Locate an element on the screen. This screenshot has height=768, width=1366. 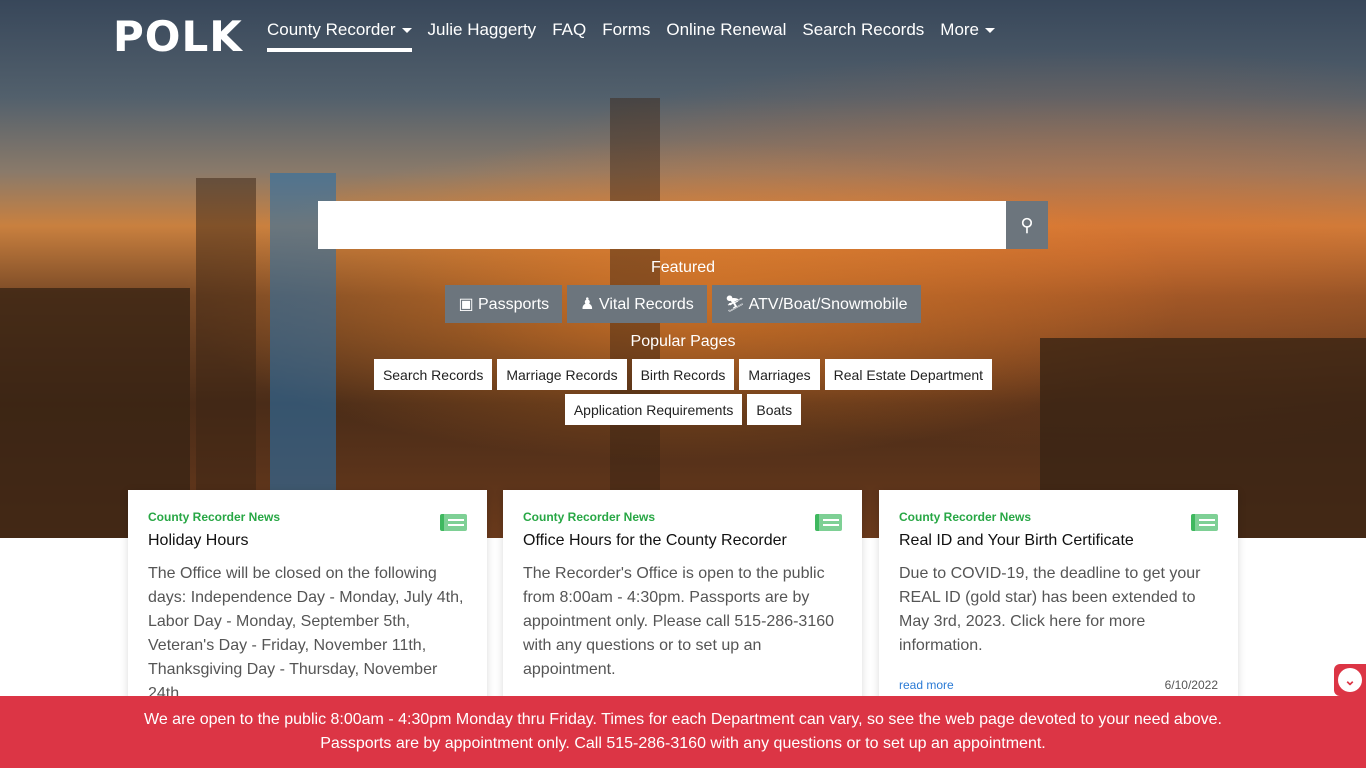
scroll-down-button: ⌄ is located at coordinates (1350, 680).